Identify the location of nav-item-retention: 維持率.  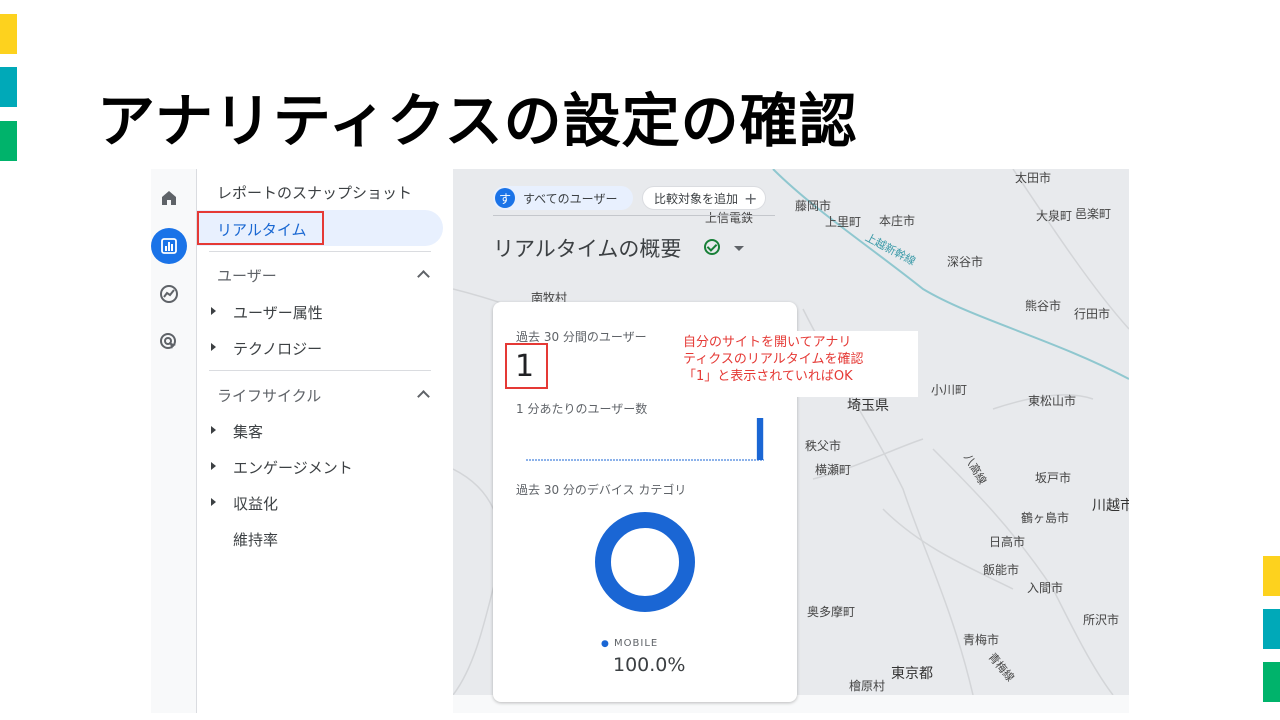
(255, 539).